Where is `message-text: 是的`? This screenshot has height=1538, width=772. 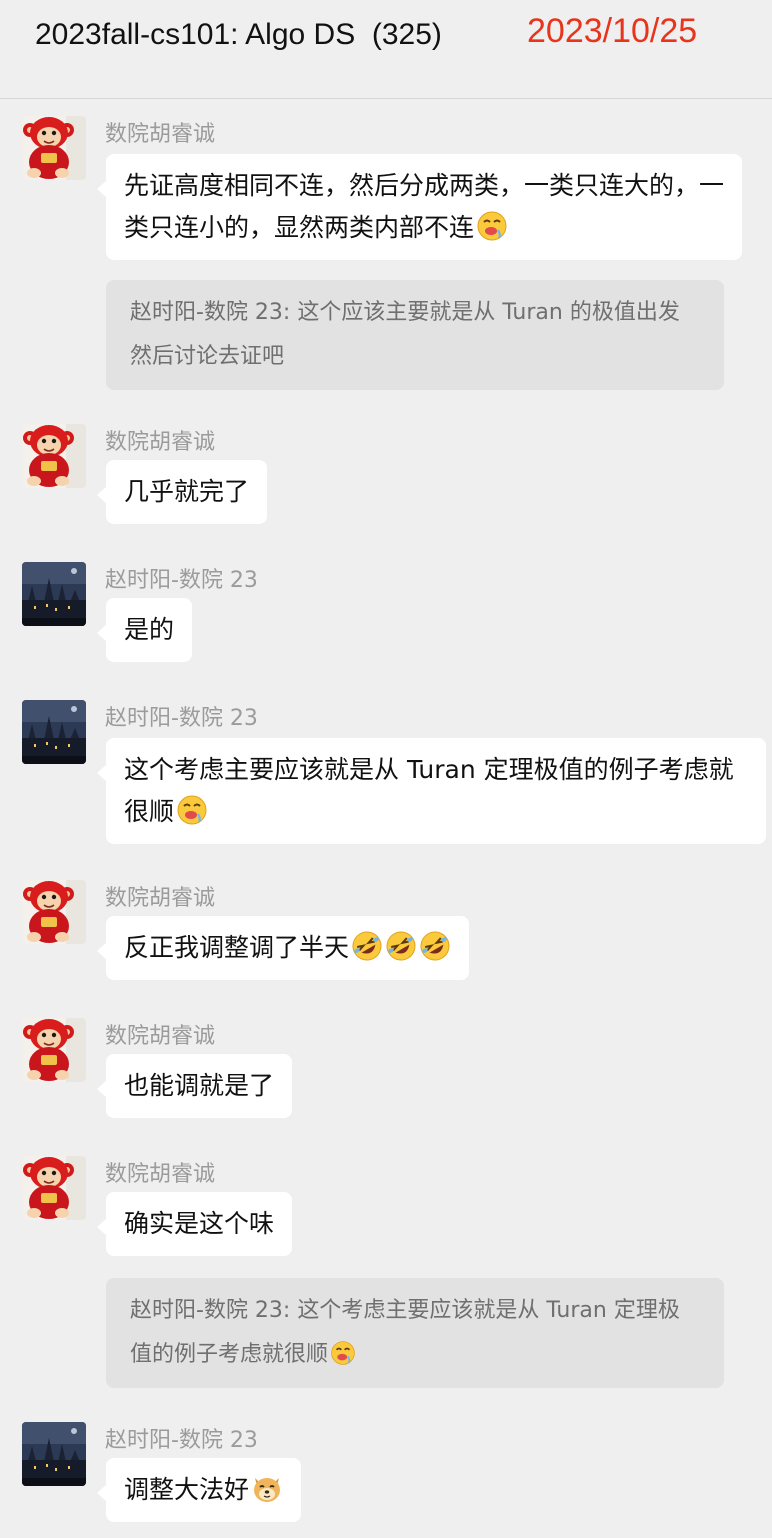
message-text: 是的 is located at coordinates (149, 629).